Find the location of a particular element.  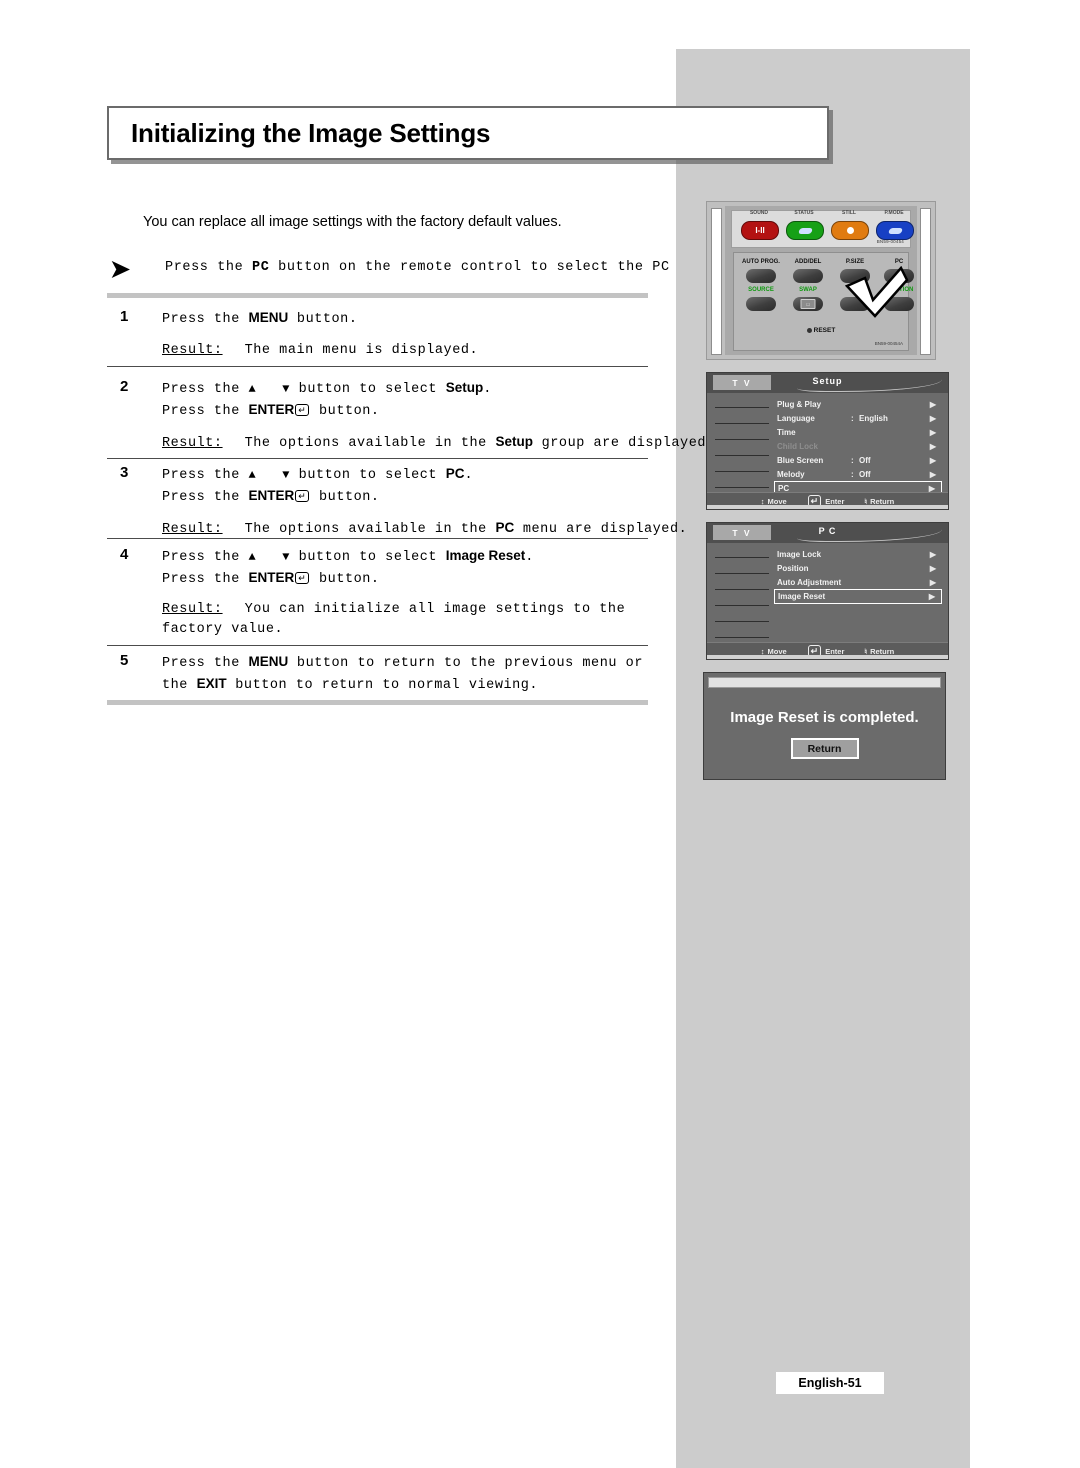

still-button is located at coordinates (850, 230).